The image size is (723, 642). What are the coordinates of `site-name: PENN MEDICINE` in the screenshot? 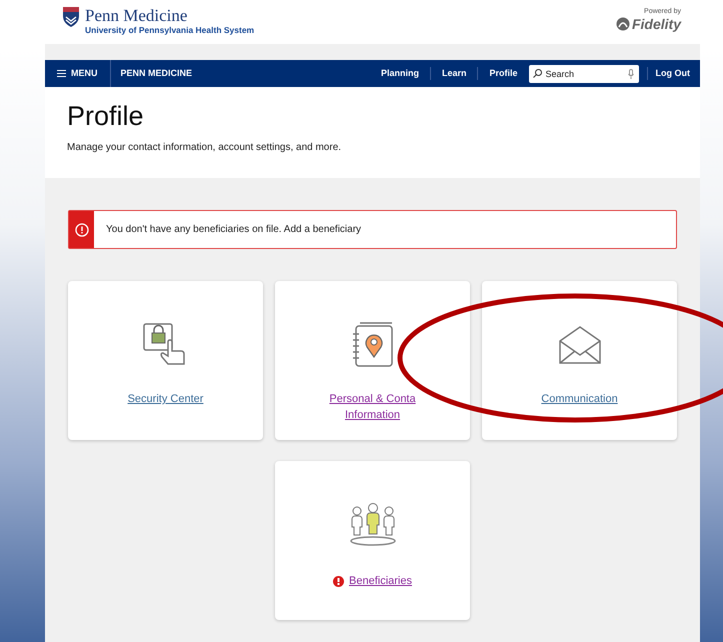 It's located at (156, 73).